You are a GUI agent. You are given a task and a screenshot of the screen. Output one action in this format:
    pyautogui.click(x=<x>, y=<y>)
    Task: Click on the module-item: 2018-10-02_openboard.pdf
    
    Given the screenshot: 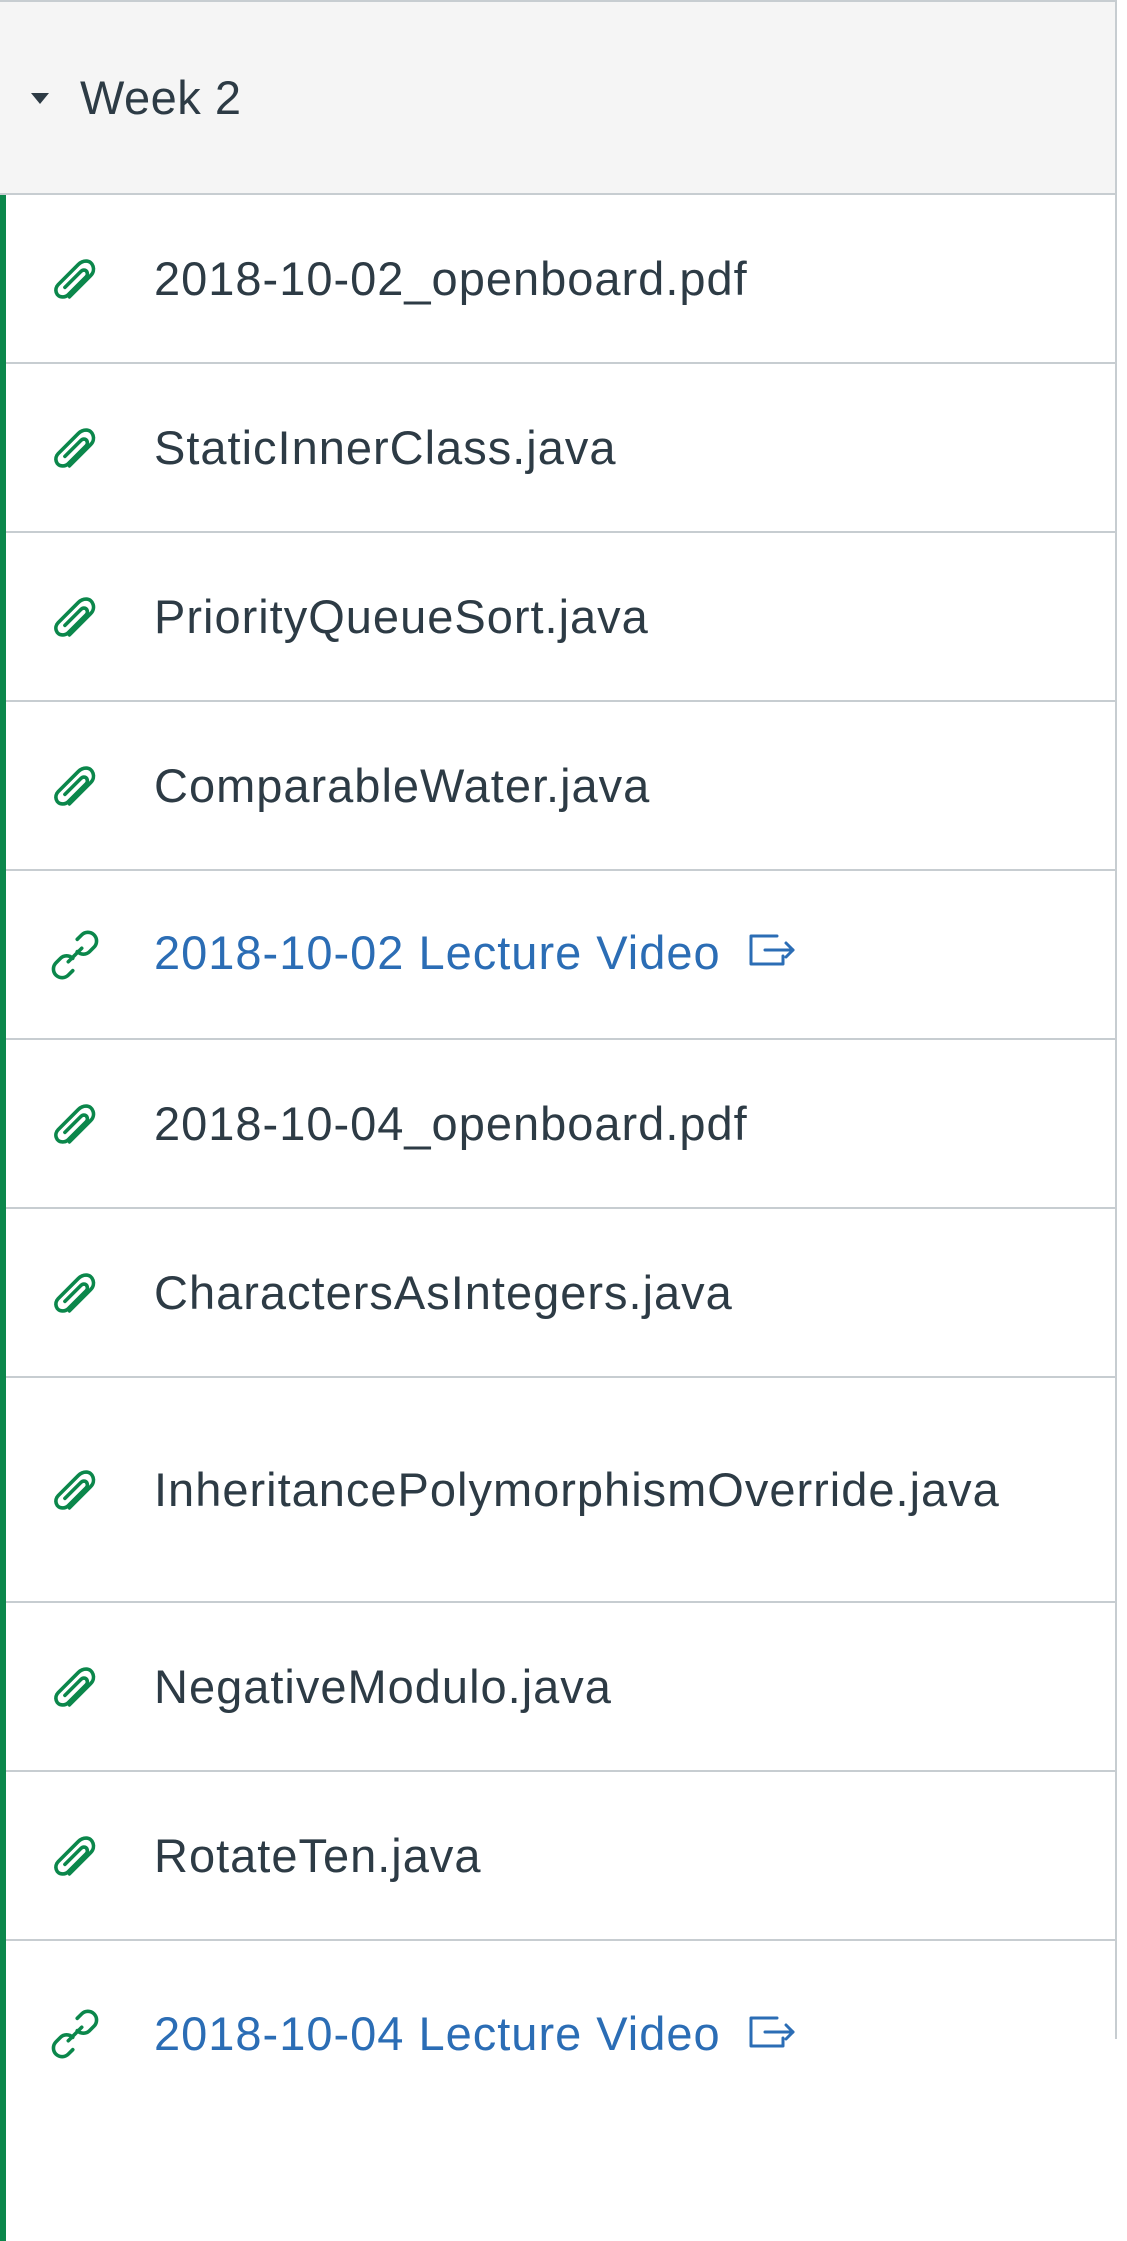 What is the action you would take?
    pyautogui.click(x=560, y=279)
    